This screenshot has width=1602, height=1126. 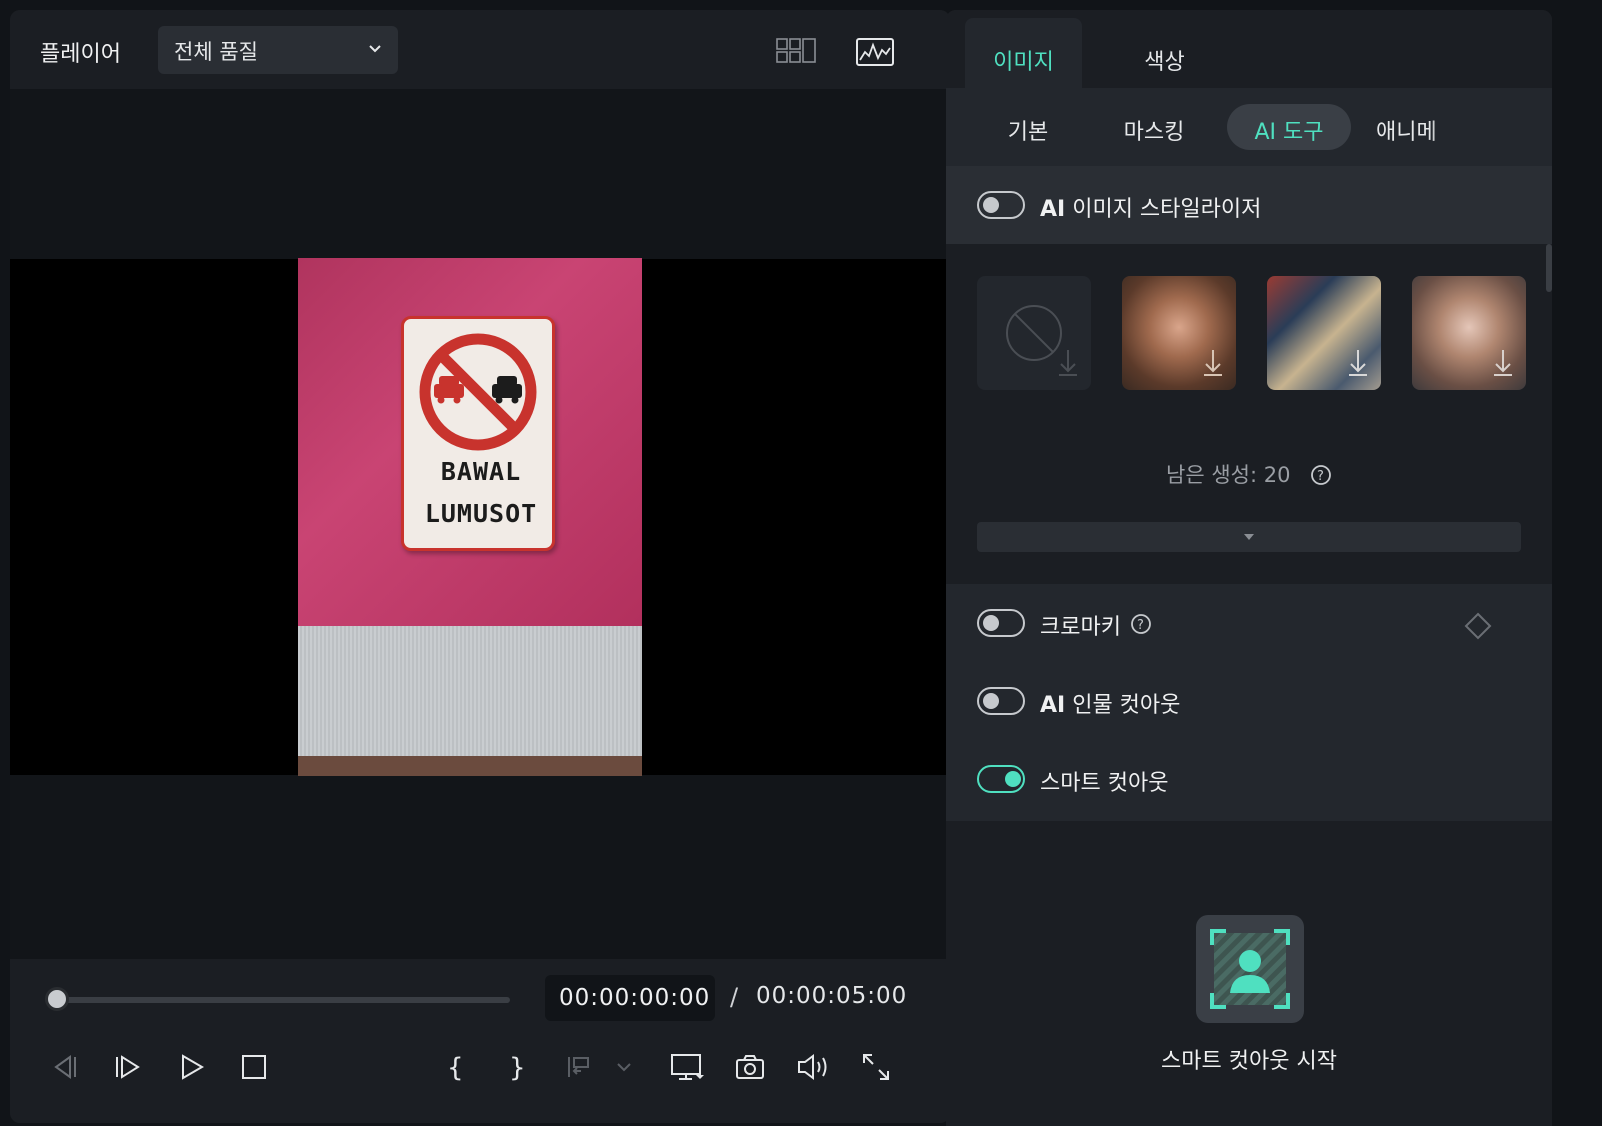 What do you see at coordinates (750, 1067) in the screenshot?
I see `camera-icon` at bounding box center [750, 1067].